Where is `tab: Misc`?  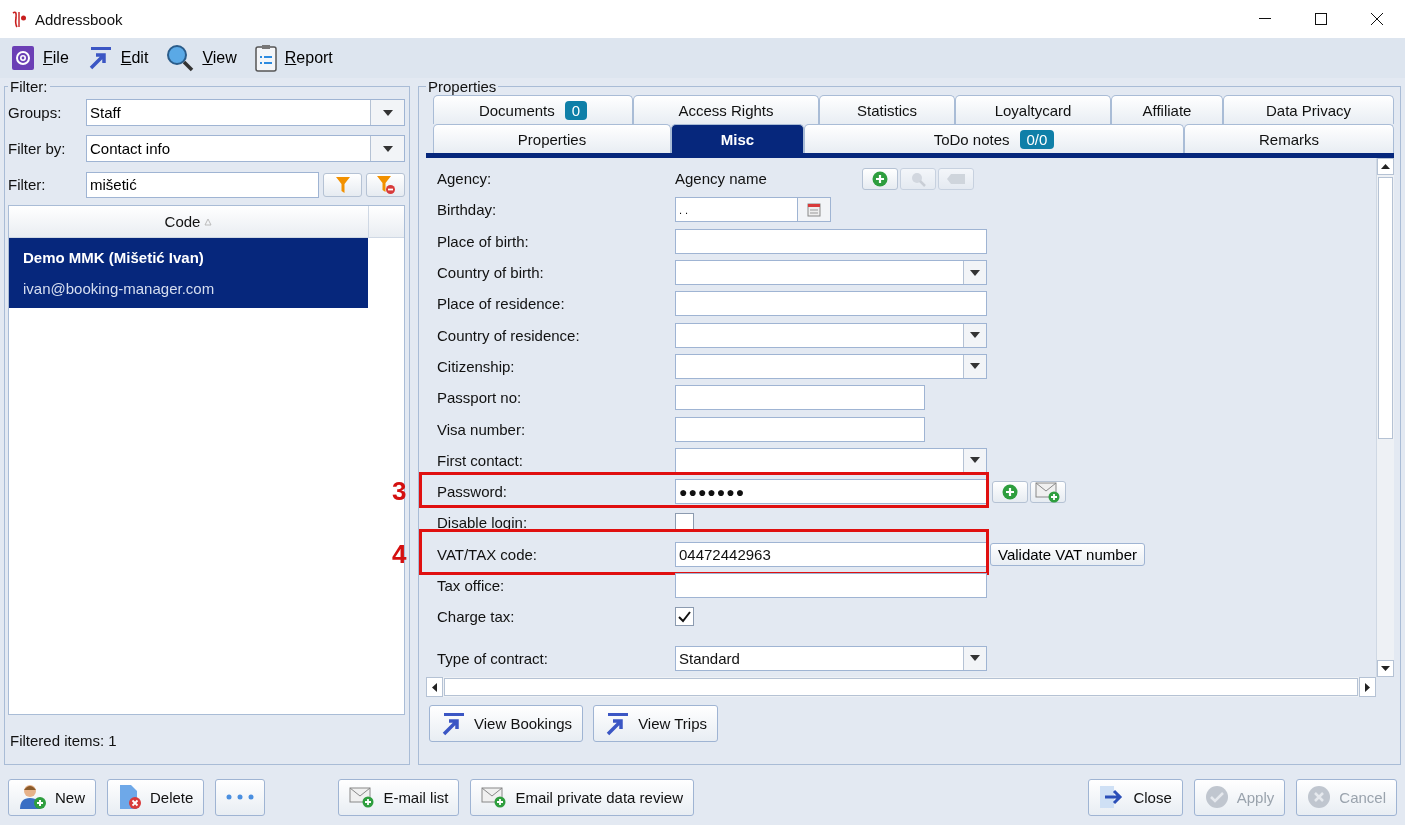
tab: Misc is located at coordinates (737, 138).